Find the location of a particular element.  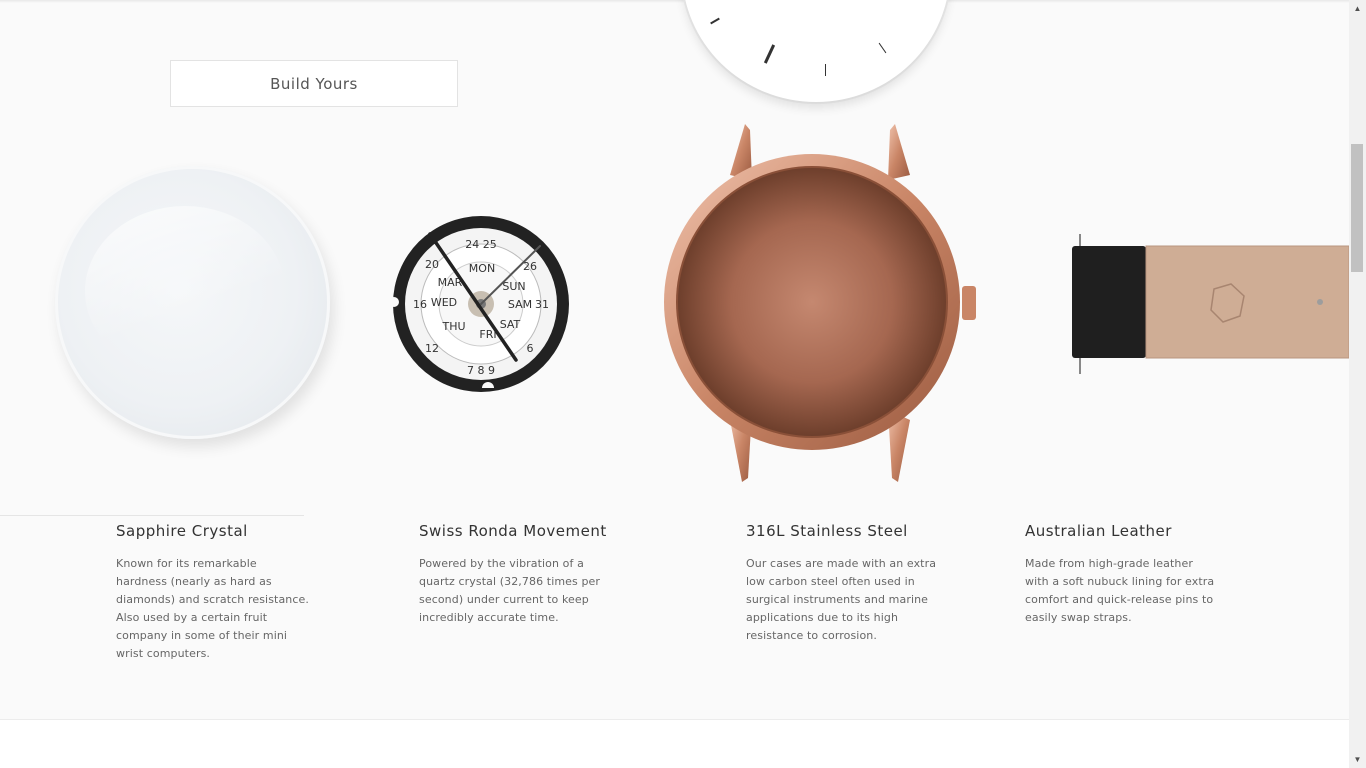

svg-text: WED is located at coordinates (444, 302).